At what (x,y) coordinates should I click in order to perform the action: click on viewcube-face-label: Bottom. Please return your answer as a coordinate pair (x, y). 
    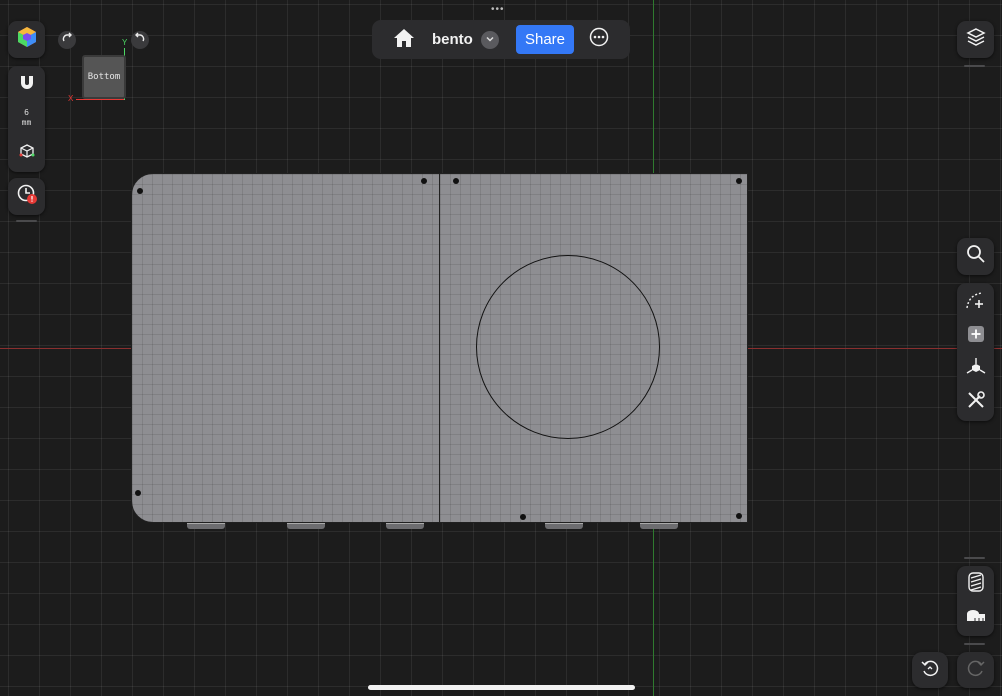
    Looking at the image, I should click on (104, 77).